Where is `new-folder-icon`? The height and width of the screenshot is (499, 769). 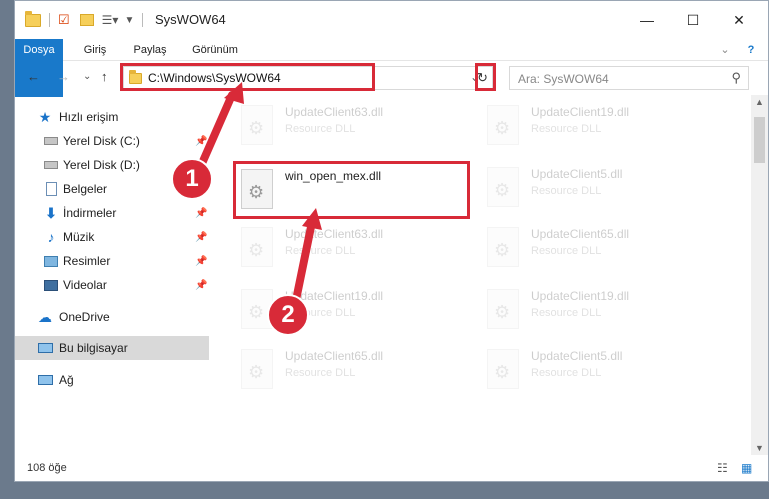 new-folder-icon is located at coordinates (86, 20).